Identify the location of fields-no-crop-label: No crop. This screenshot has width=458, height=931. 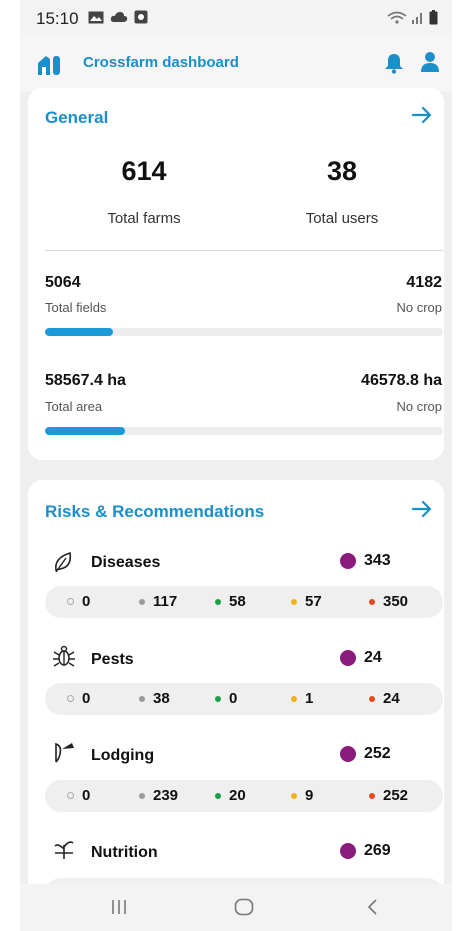
(419, 307).